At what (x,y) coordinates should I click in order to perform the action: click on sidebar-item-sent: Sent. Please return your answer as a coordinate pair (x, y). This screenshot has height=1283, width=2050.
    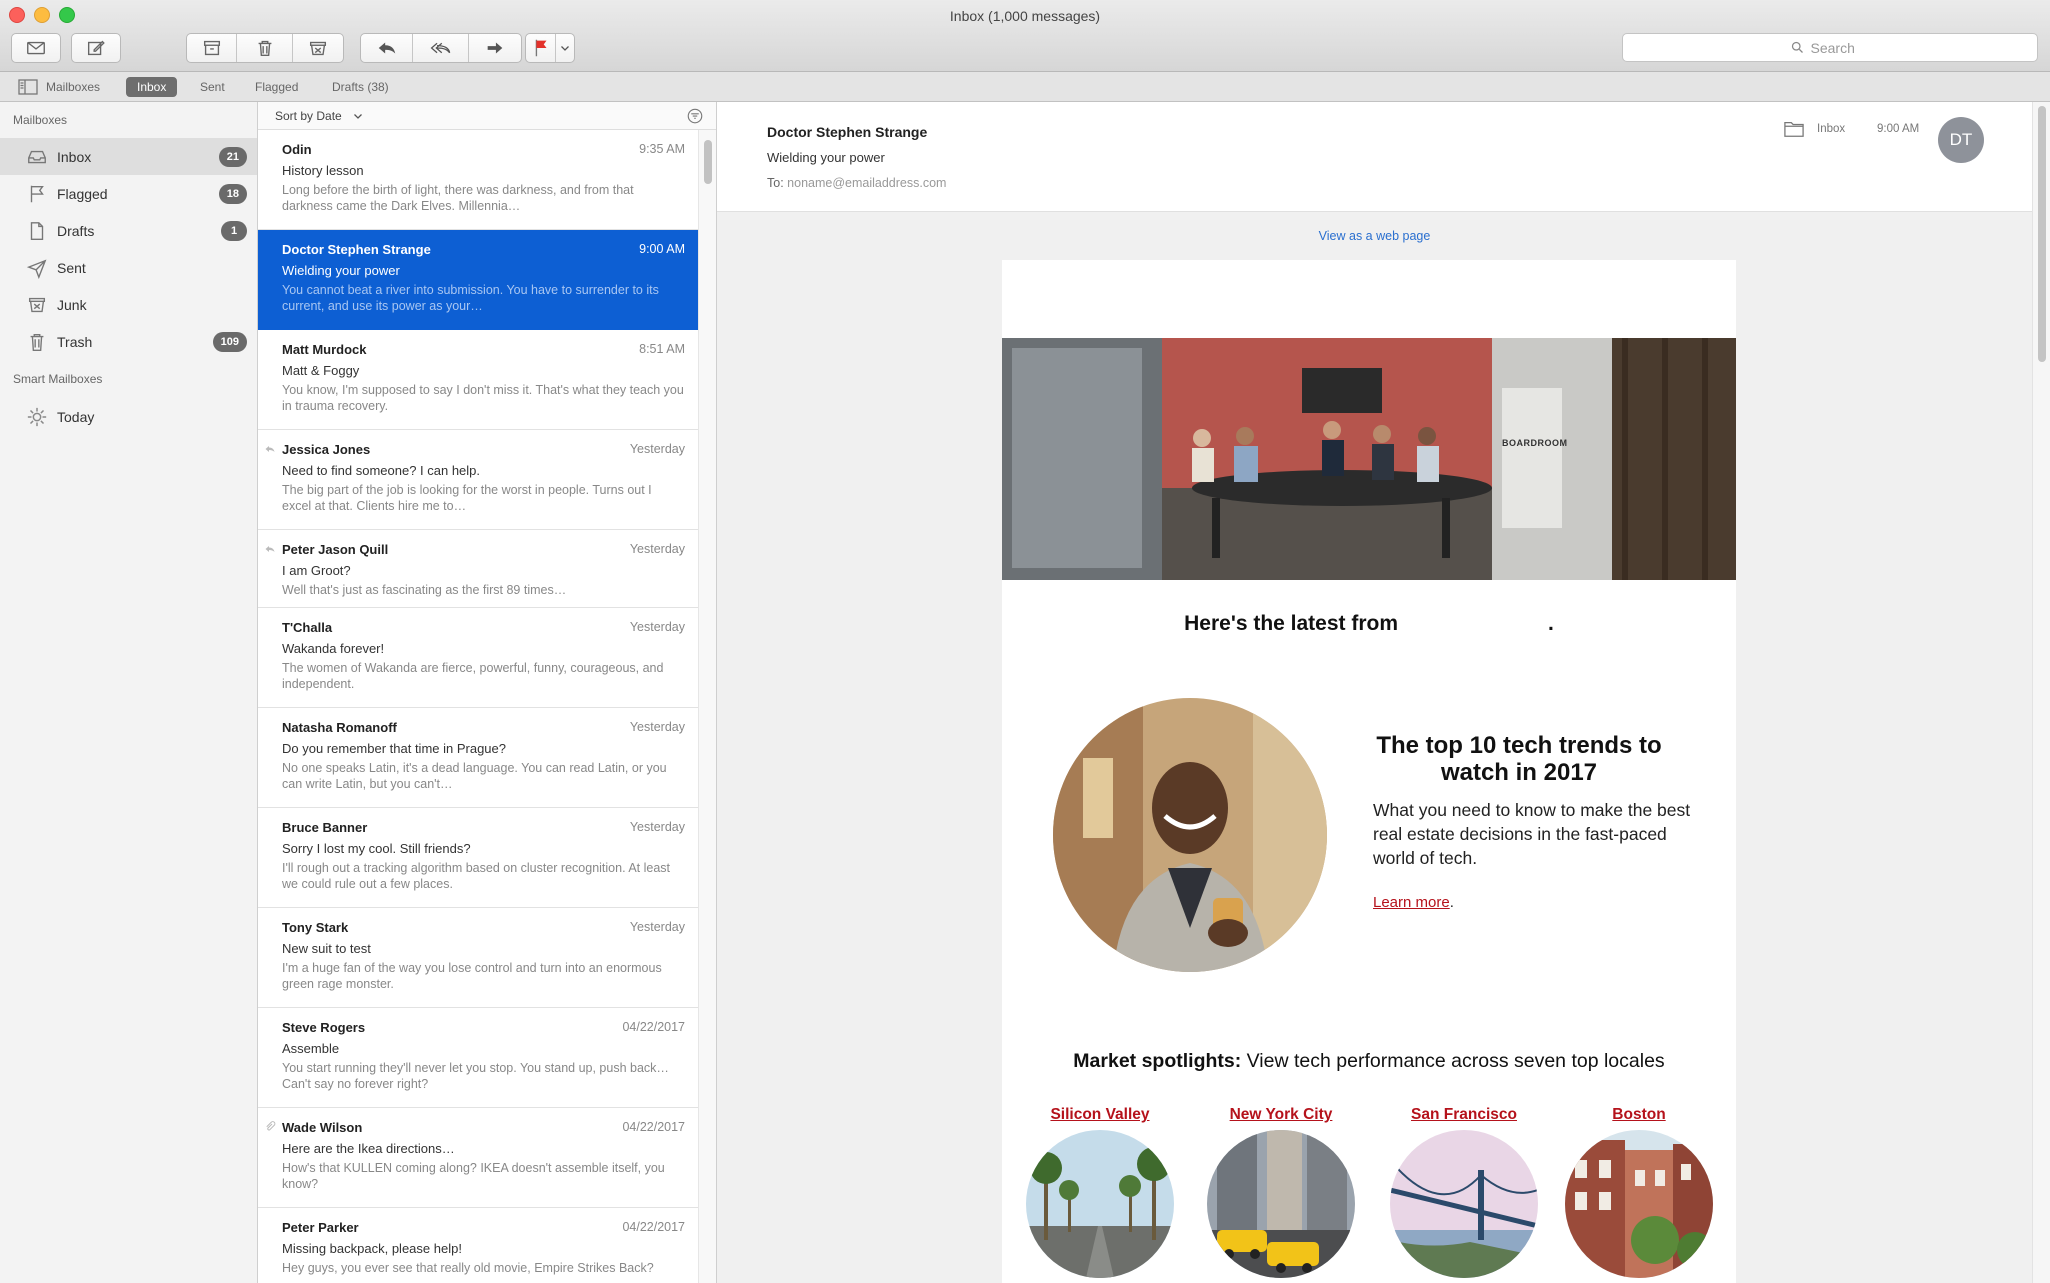
    Looking at the image, I should click on (128, 267).